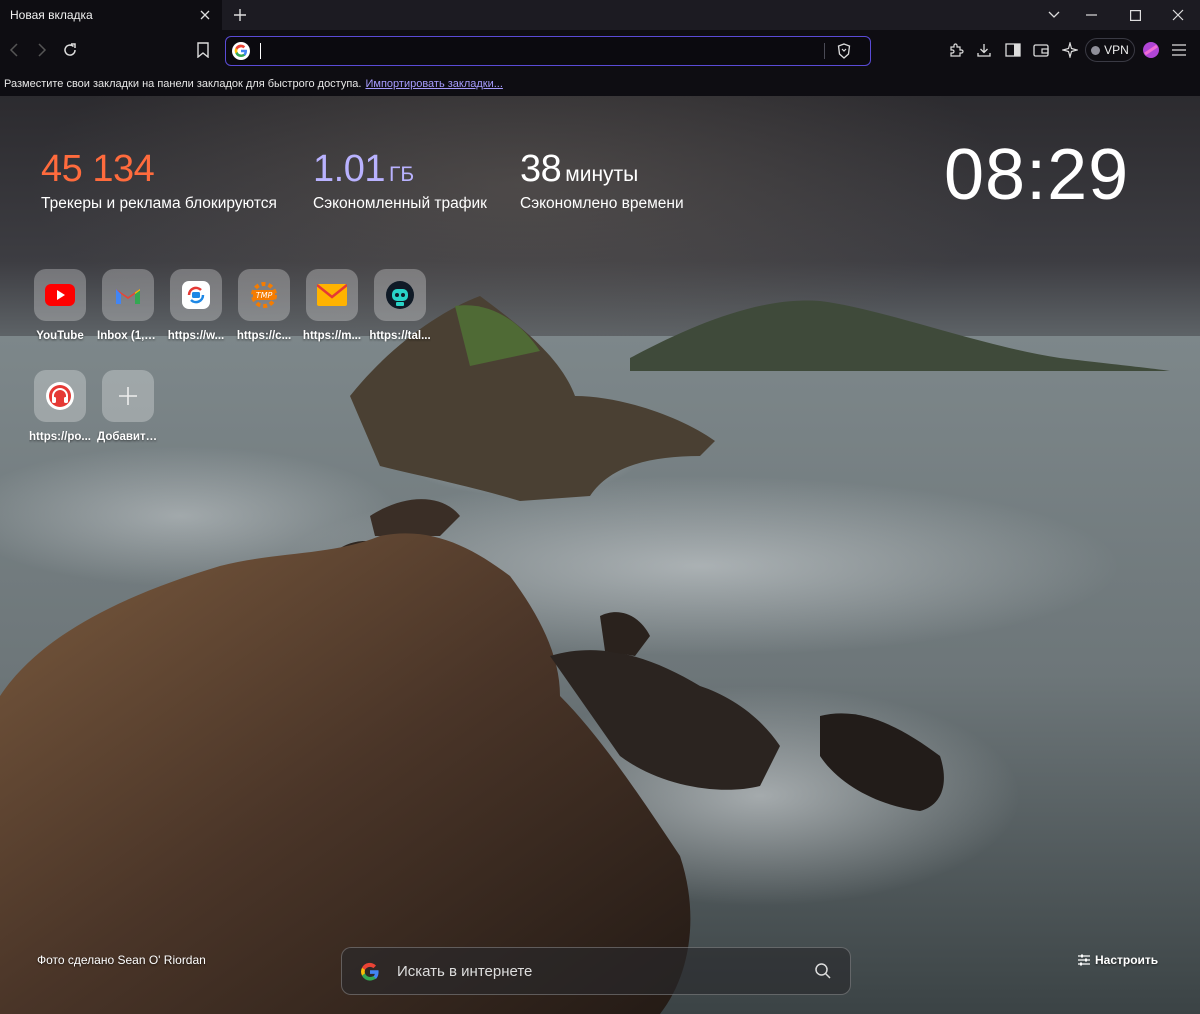  I want to click on time-saved-stat: 38 минуты Сэкономлено времени, so click(602, 180).